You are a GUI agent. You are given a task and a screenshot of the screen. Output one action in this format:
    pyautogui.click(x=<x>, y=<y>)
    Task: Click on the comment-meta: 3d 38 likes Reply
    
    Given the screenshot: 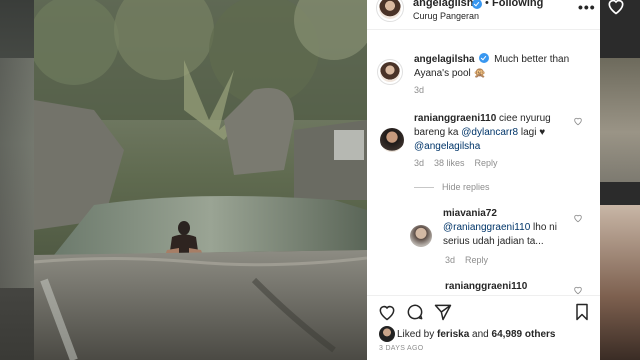 What is the action you would take?
    pyautogui.click(x=461, y=163)
    